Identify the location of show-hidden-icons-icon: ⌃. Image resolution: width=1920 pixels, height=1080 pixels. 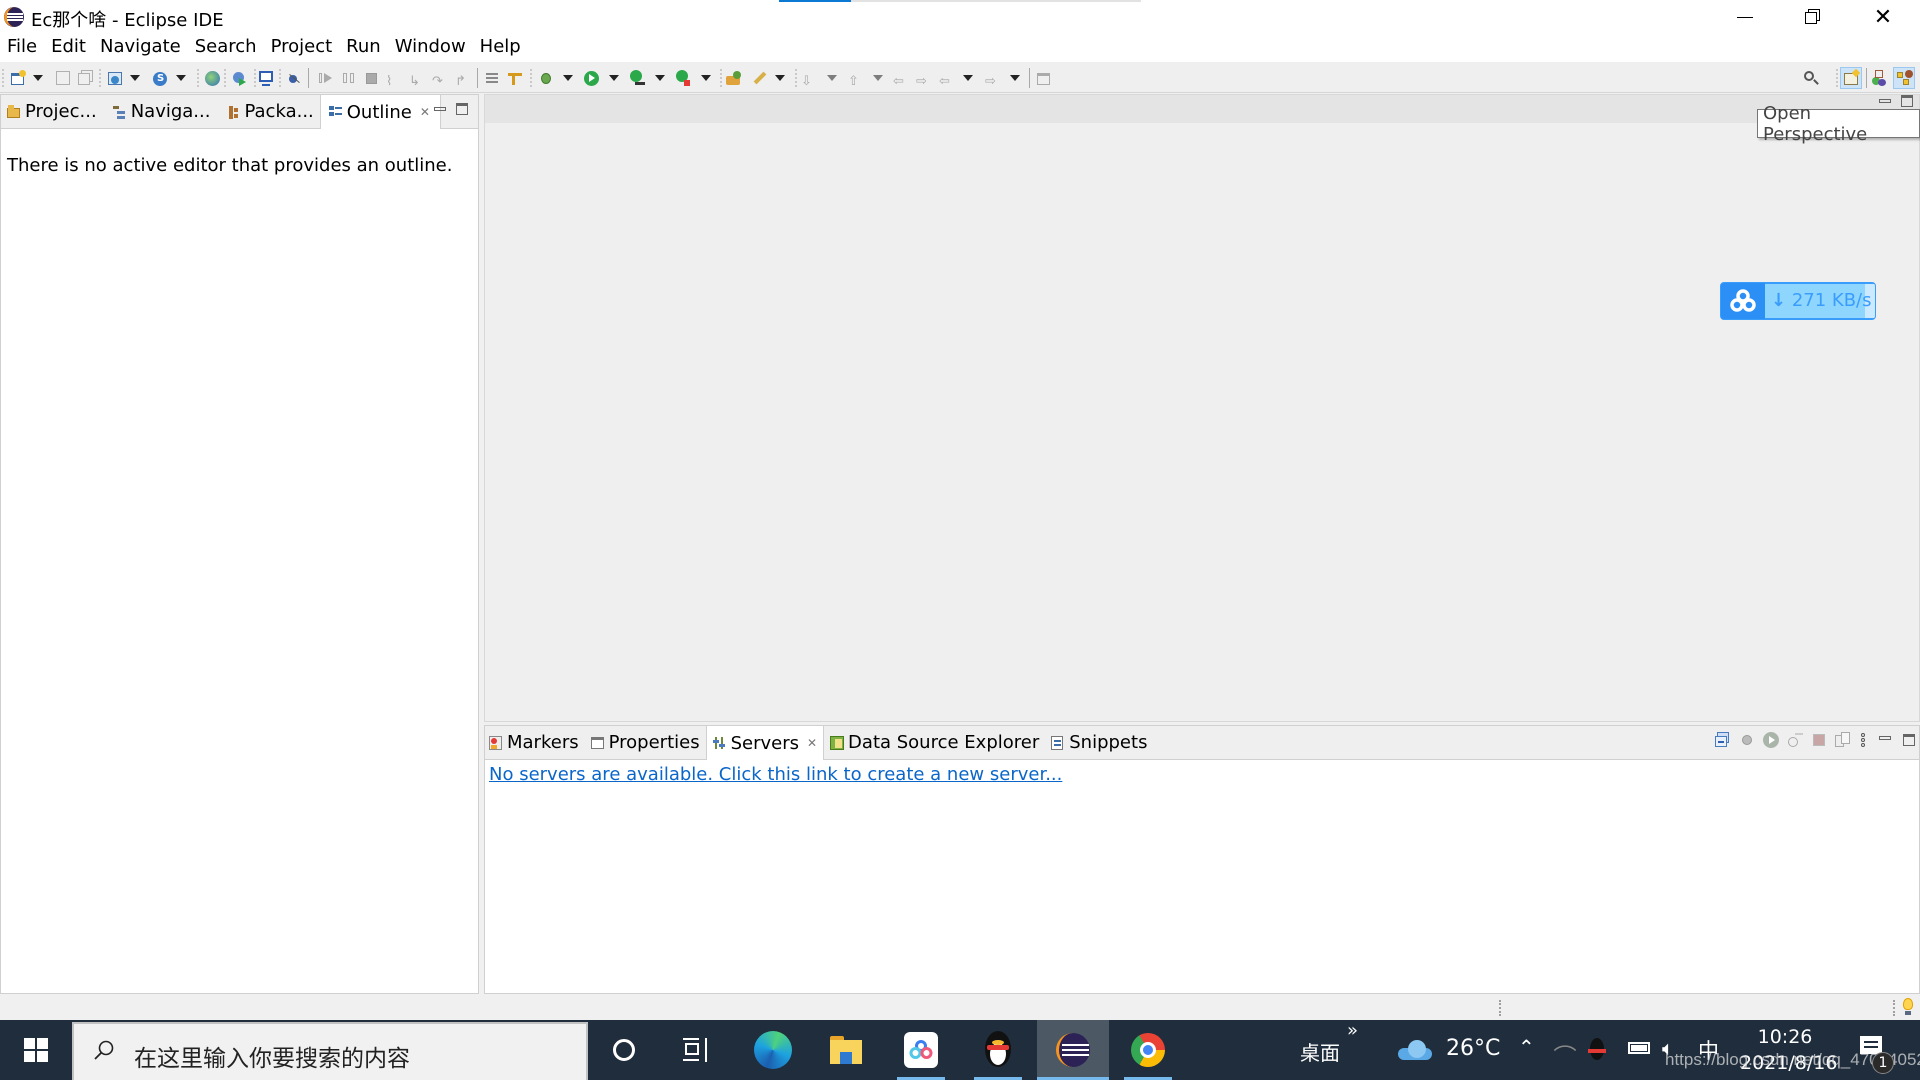
(1526, 1047).